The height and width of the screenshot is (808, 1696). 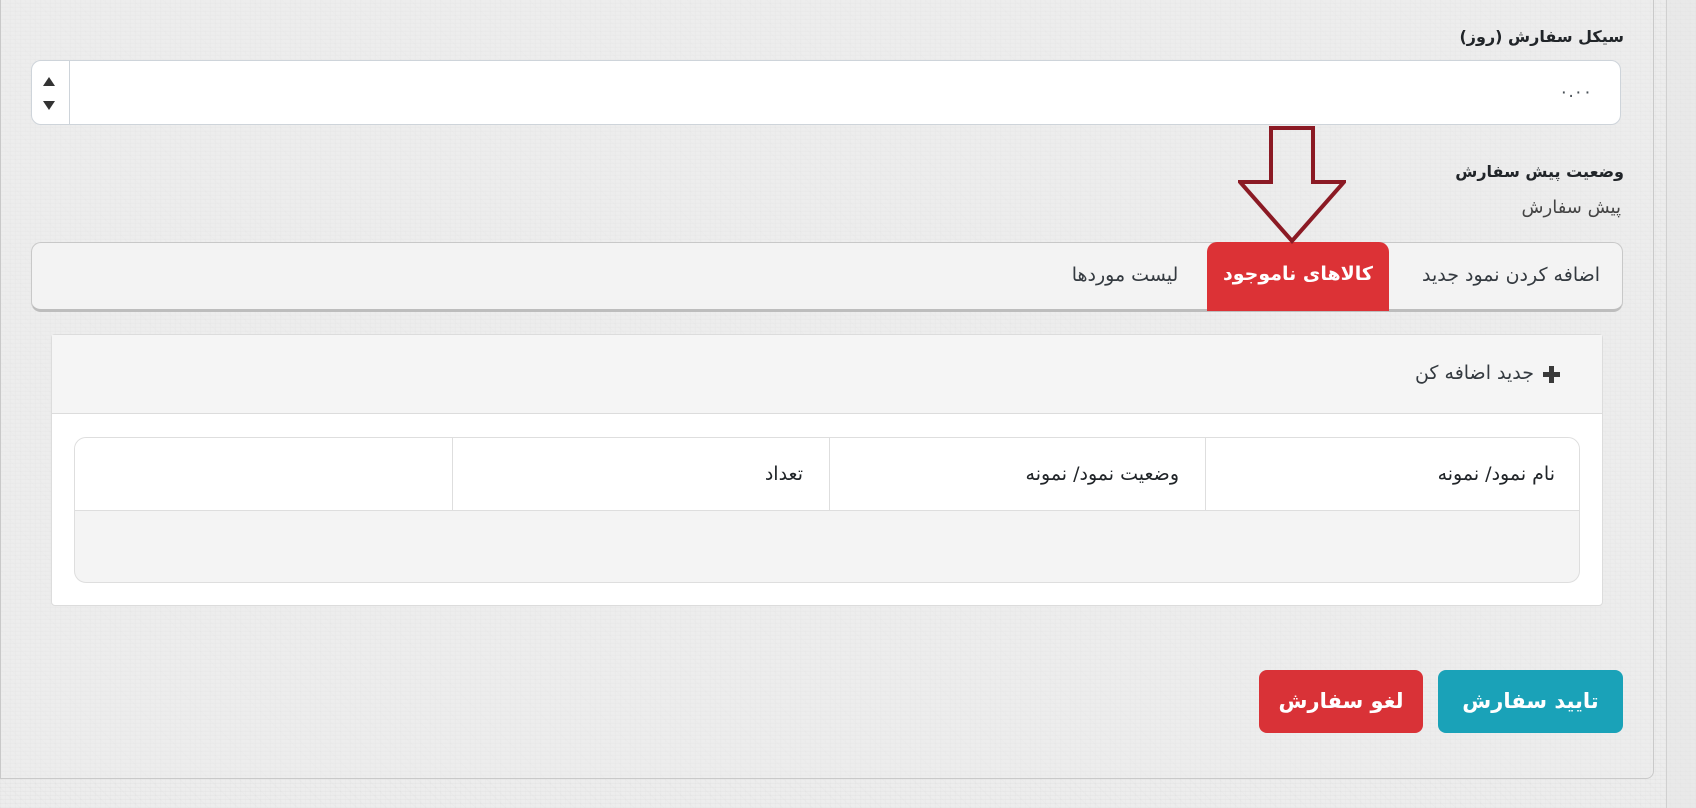 I want to click on column-header-item-status: وضعیت نمود/ نمونه, so click(x=1018, y=474).